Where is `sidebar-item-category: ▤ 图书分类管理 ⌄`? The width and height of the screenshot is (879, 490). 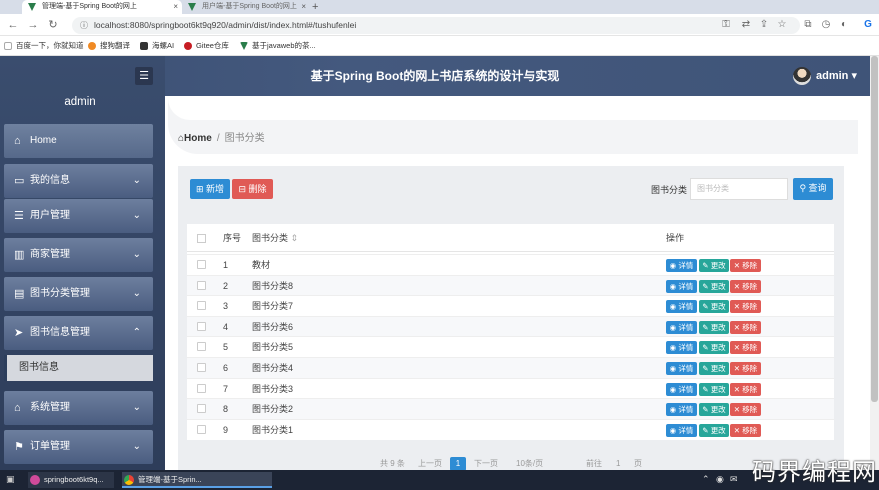
sidebar-item-category: ▤ 图书分类管理 ⌄ is located at coordinates (78, 294).